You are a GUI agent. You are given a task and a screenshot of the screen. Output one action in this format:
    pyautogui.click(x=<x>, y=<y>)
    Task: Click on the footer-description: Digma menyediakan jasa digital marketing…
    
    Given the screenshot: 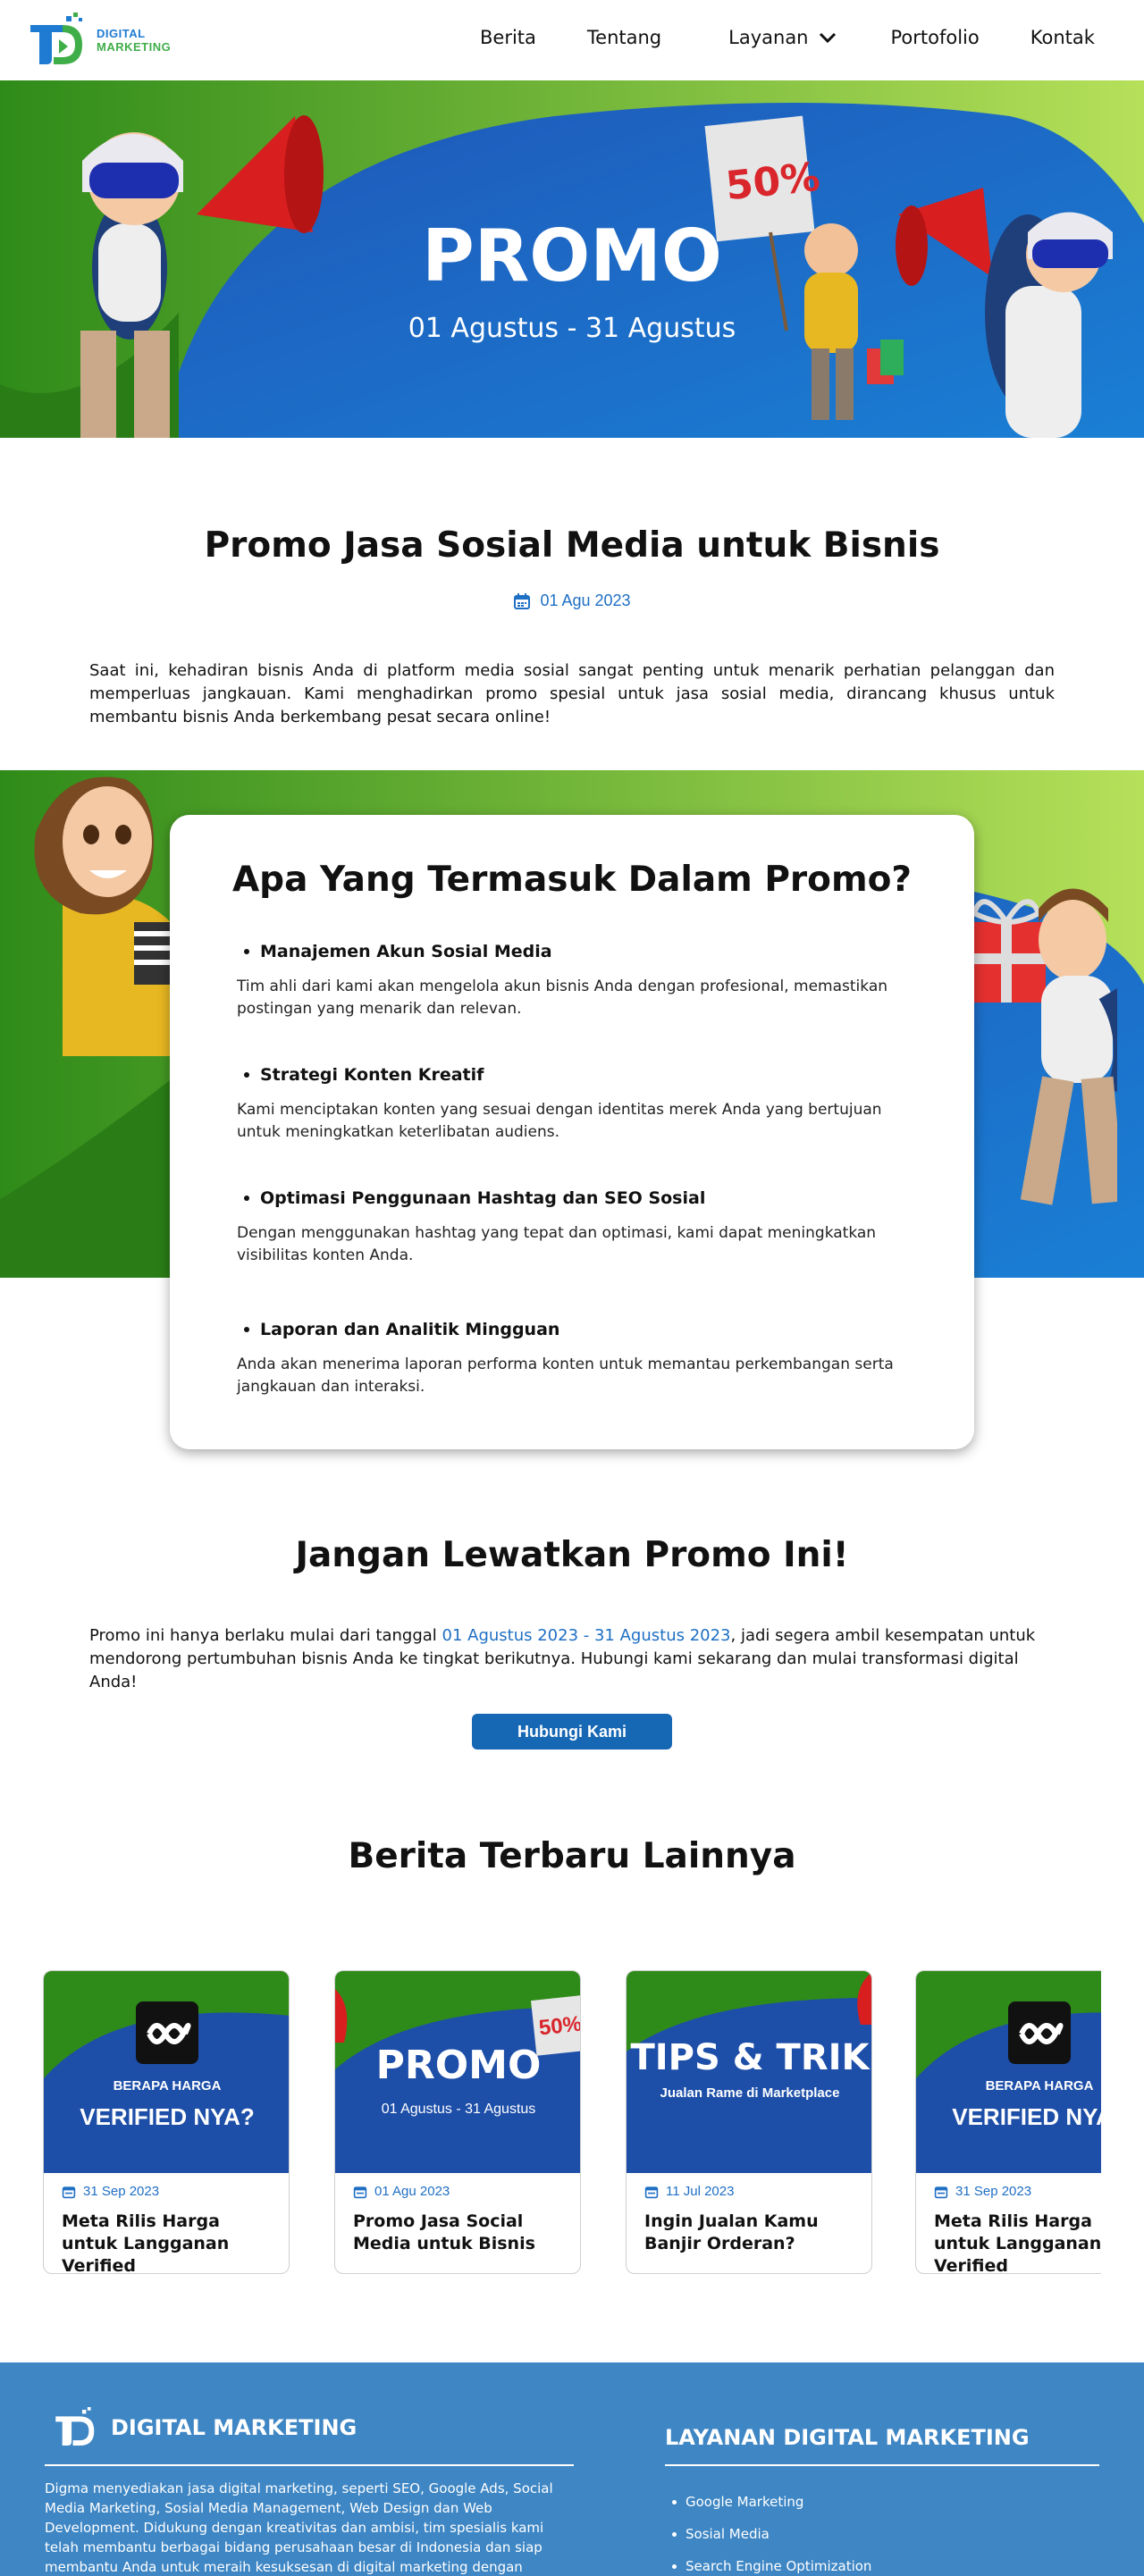 What is the action you would take?
    pyautogui.click(x=299, y=2527)
    